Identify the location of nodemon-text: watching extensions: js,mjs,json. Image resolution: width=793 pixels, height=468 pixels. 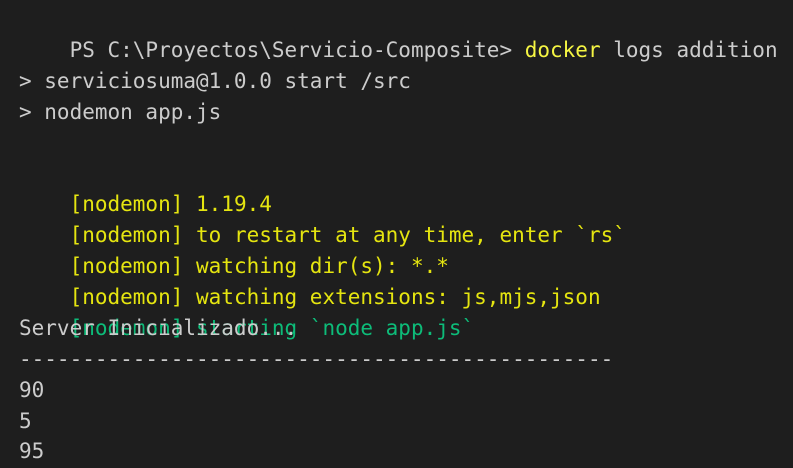
(392, 297).